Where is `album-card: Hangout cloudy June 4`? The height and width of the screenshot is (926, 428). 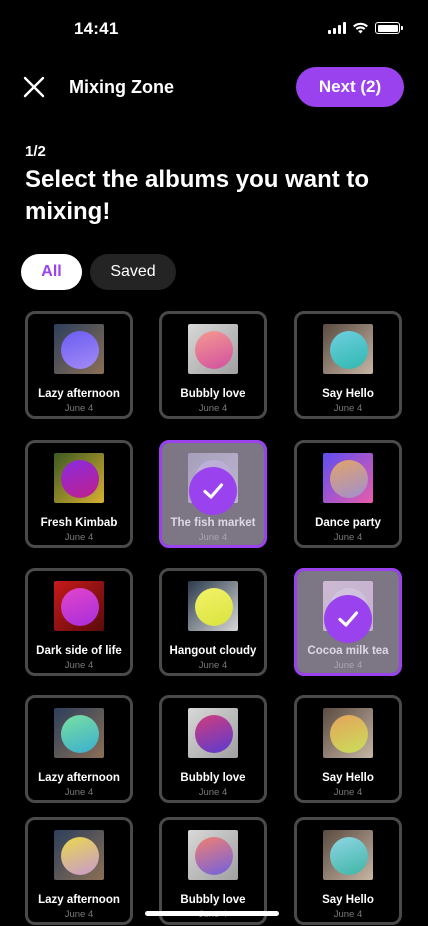 album-card: Hangout cloudy June 4 is located at coordinates (213, 622).